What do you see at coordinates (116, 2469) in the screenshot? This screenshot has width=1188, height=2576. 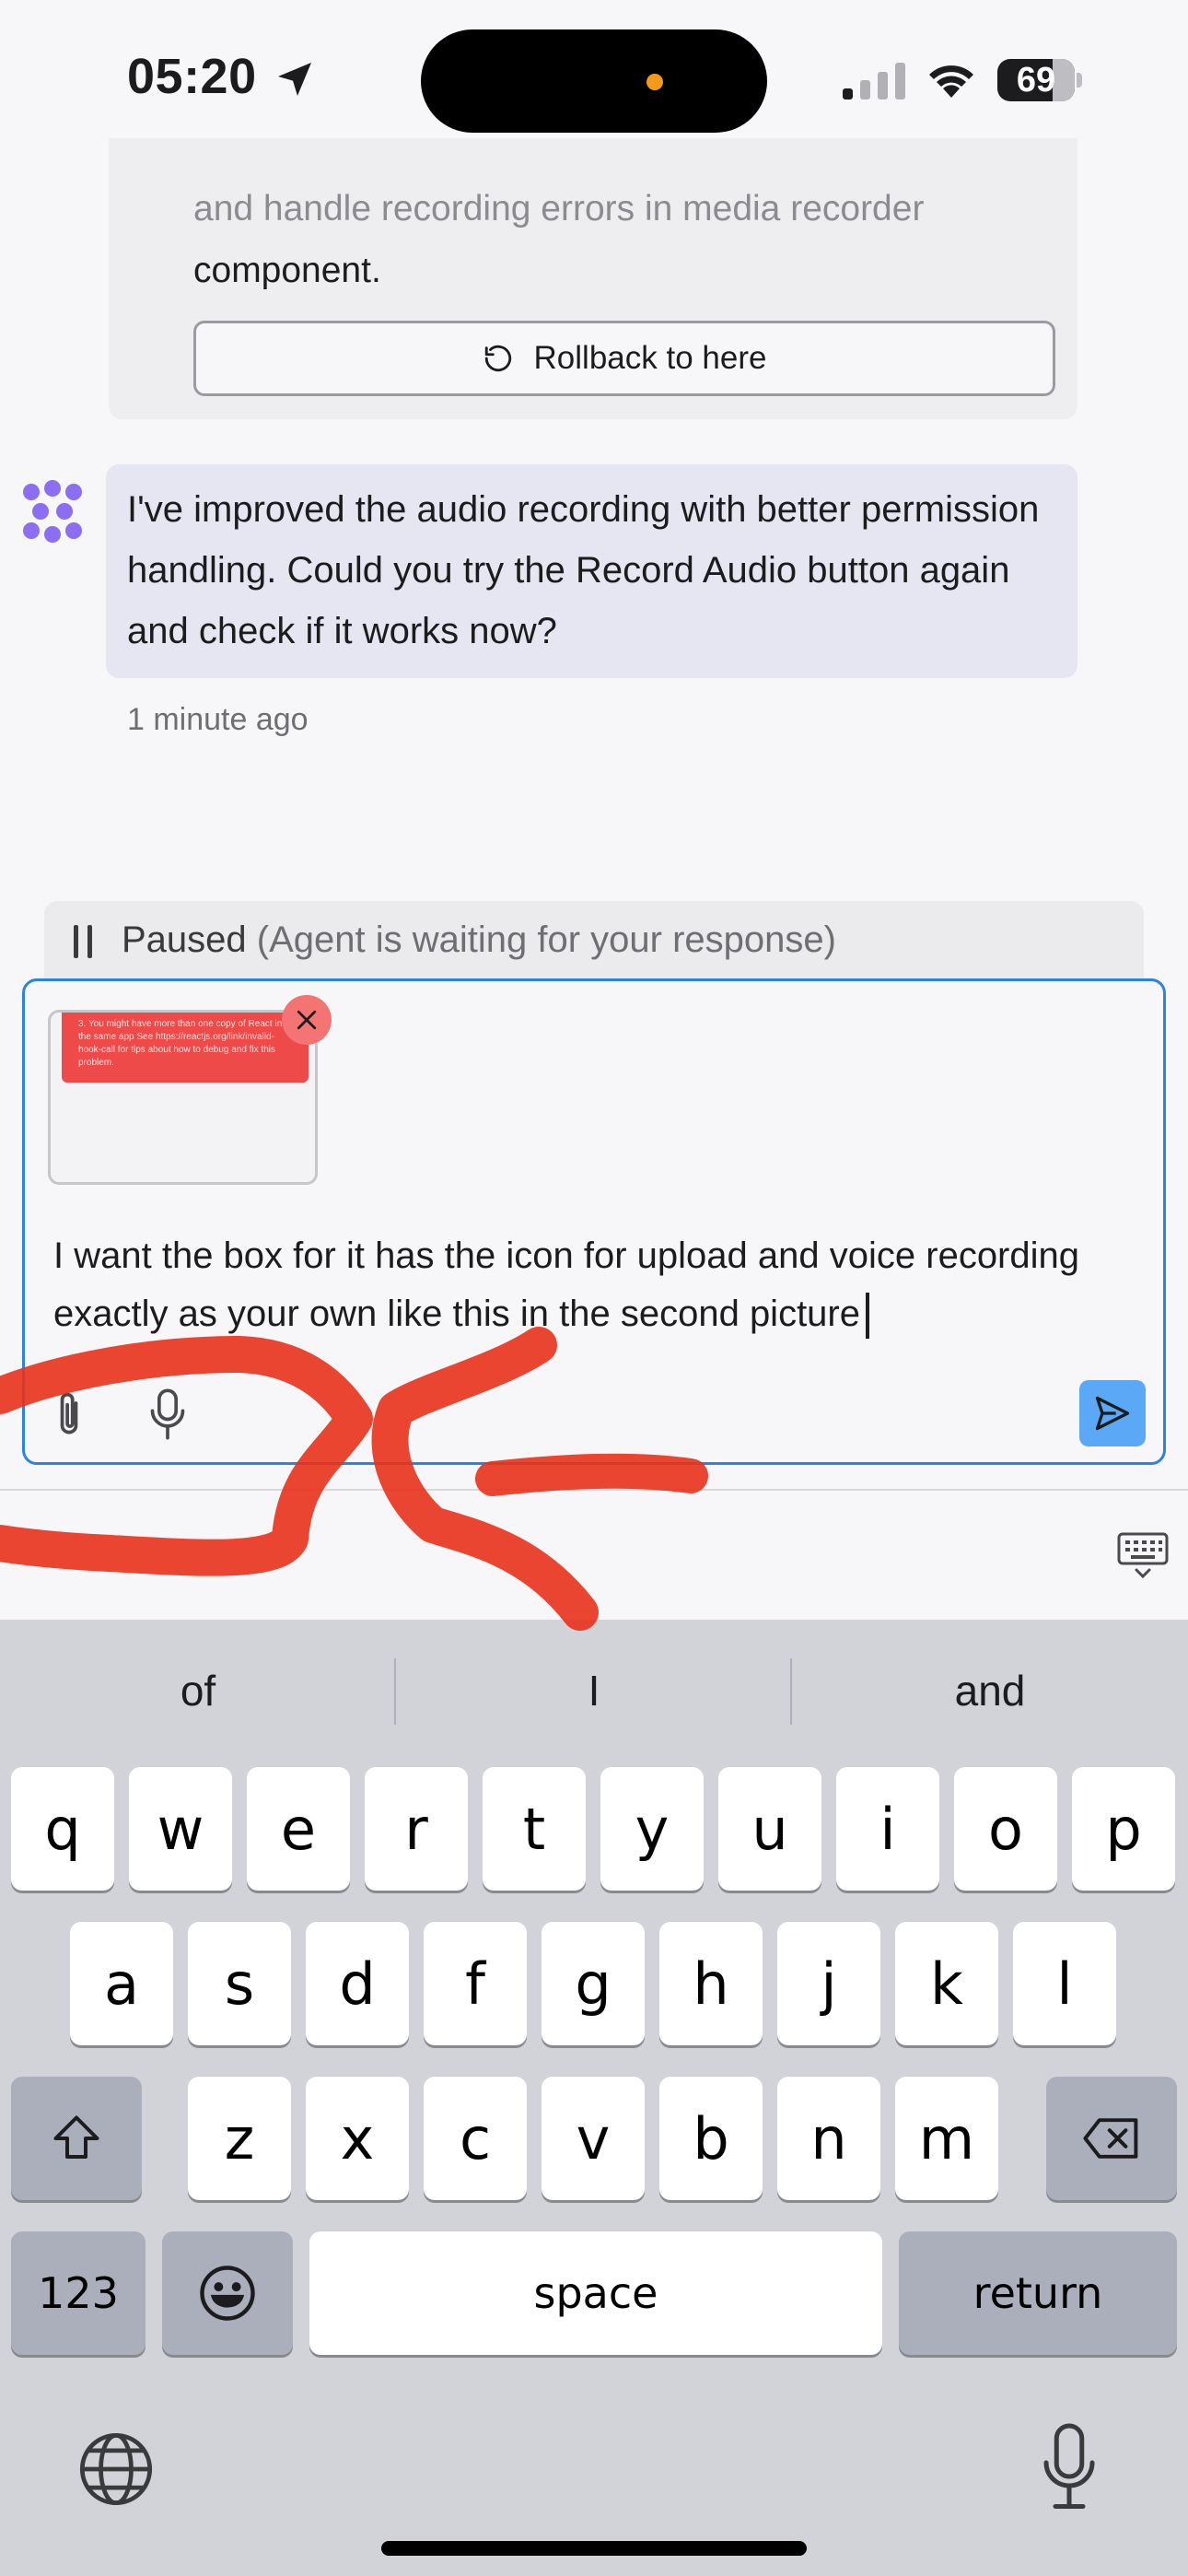 I see `globe-icon` at bounding box center [116, 2469].